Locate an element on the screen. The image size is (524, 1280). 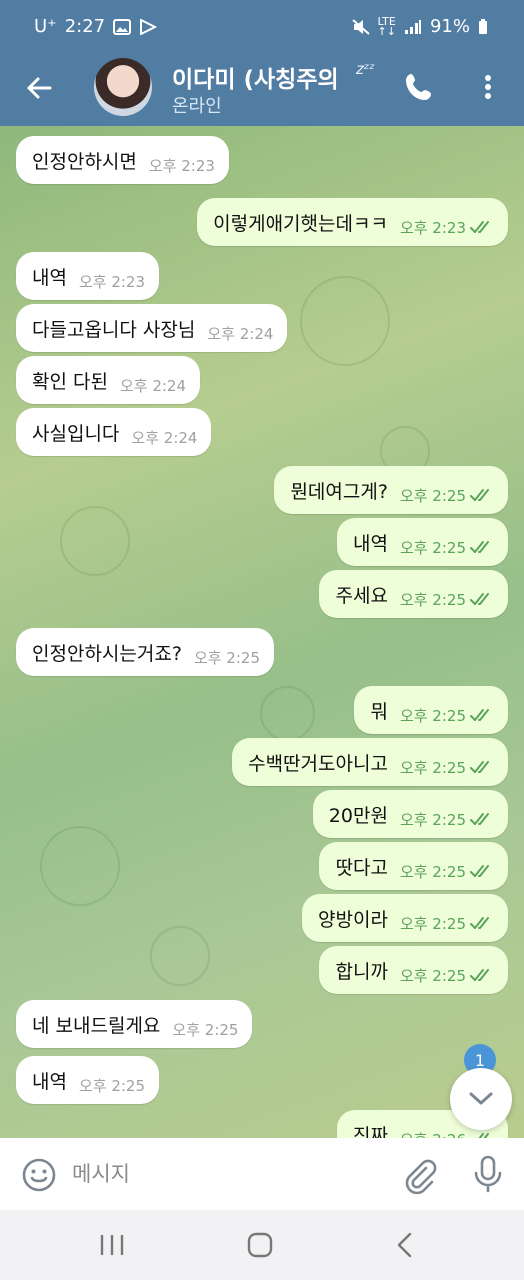
message-text: 뭔데여그게? is located at coordinates (339, 491).